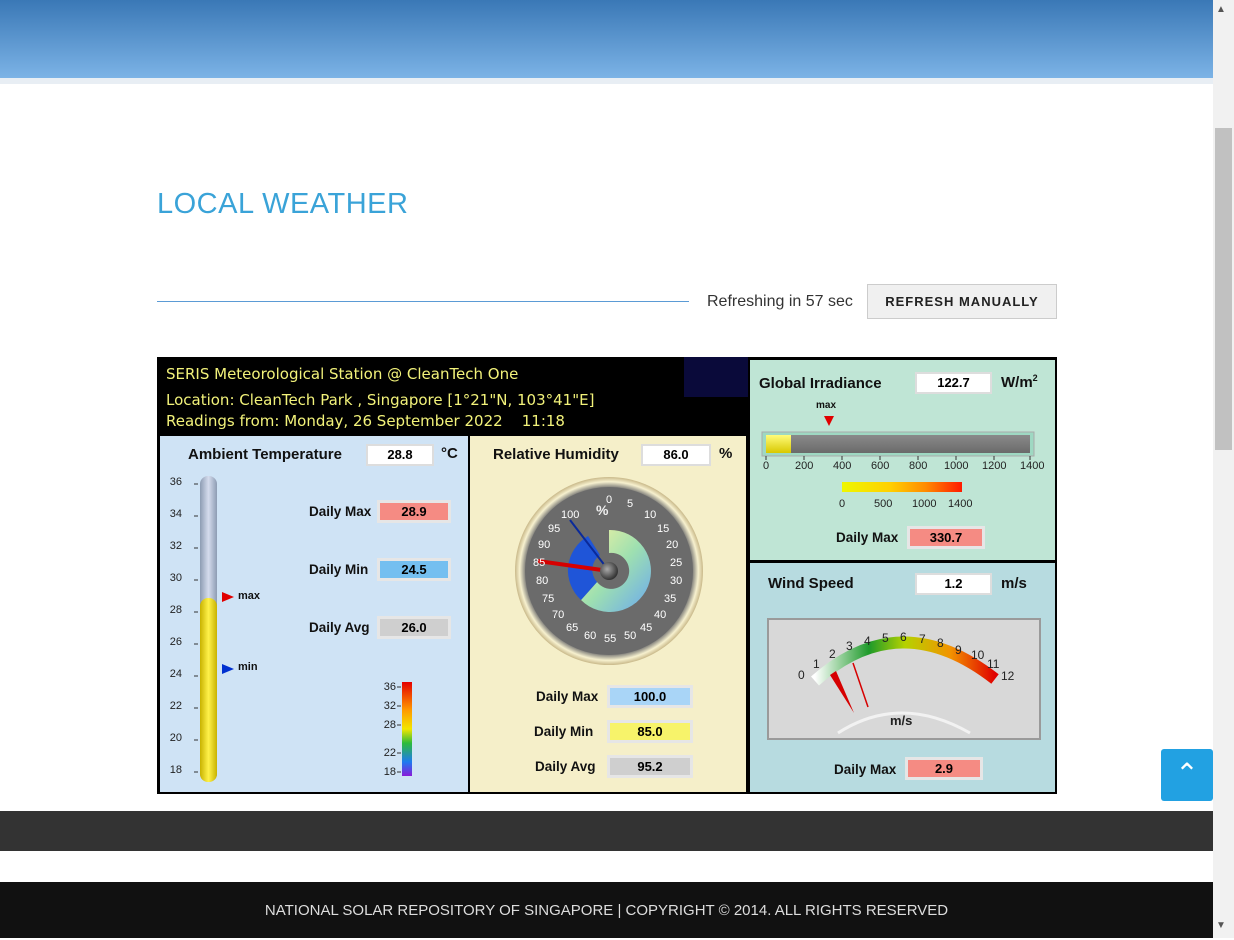  Describe the element at coordinates (1221, 9) in the screenshot. I see `scroll-up-arrow-icon: ▲` at that location.